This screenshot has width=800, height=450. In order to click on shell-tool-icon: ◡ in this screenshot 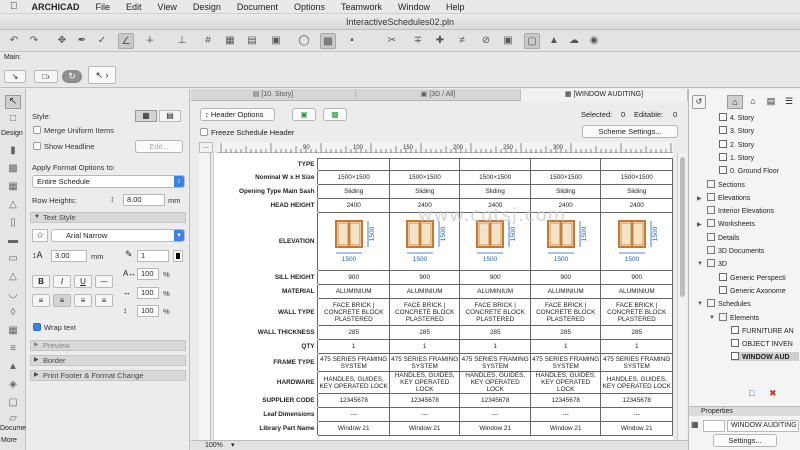, I will do `click(13, 296)`.